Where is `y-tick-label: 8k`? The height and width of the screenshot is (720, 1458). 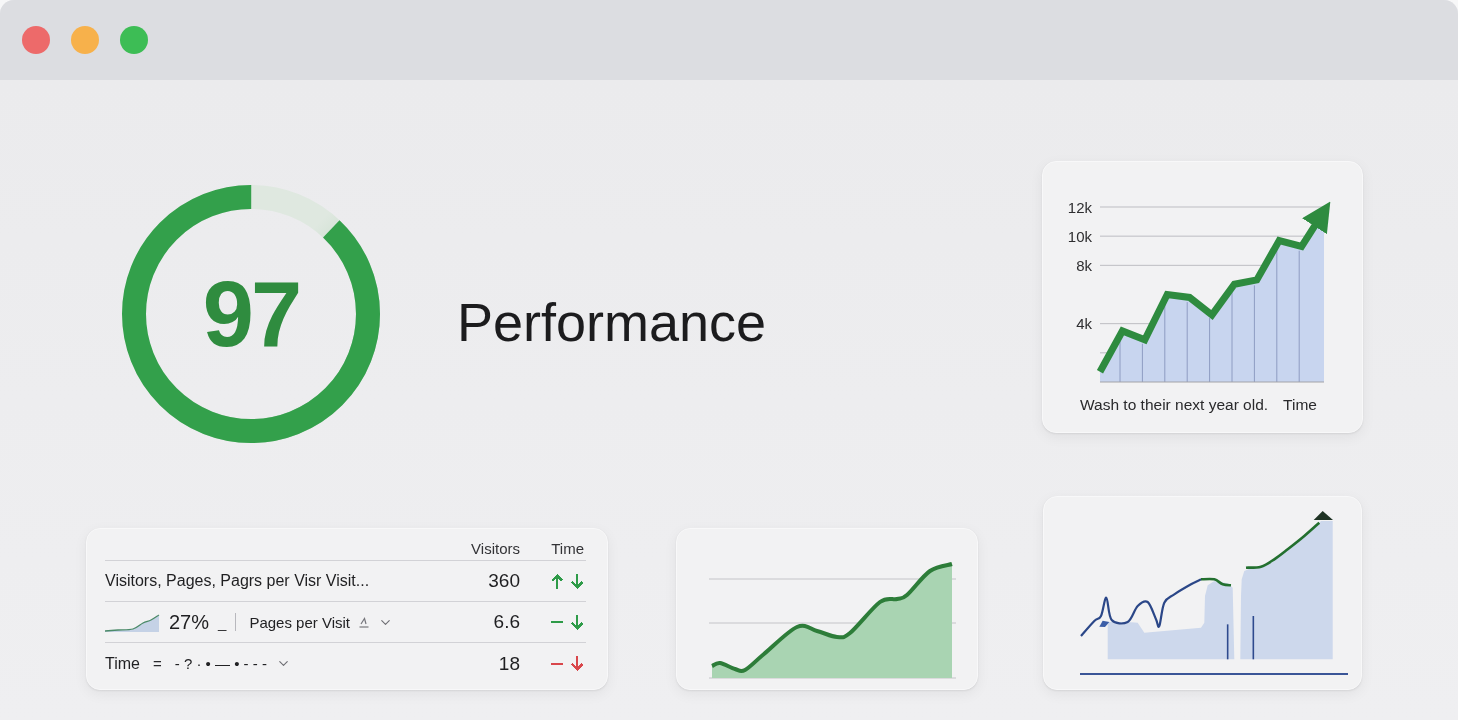
y-tick-label: 8k is located at coordinates (1084, 265).